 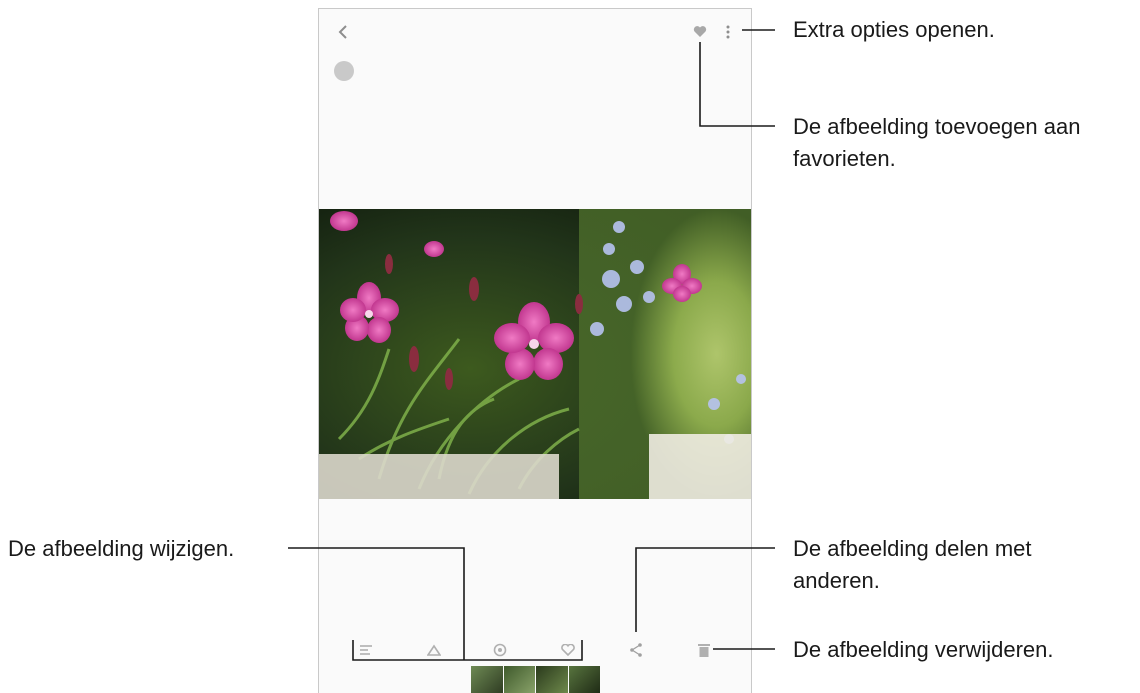 I want to click on adjust-icon, so click(x=366, y=650).